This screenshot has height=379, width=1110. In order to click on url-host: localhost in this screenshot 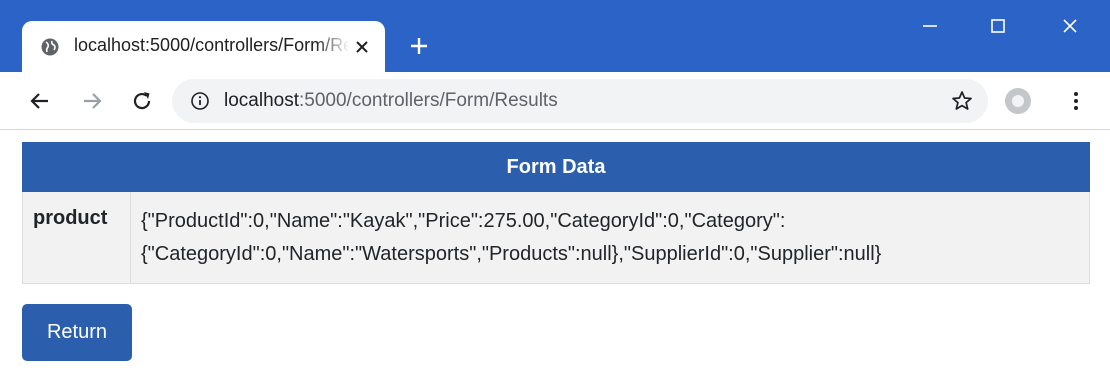, I will do `click(261, 100)`.